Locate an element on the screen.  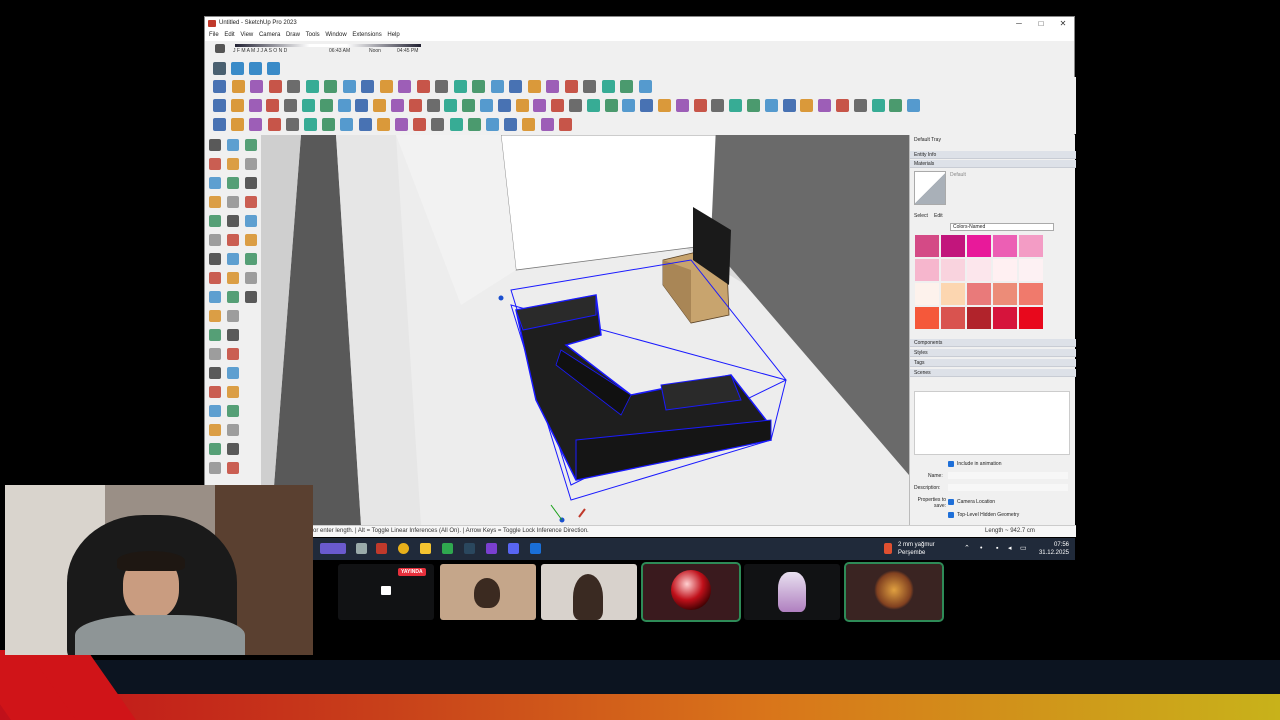
styles-header: Styles is located at coordinates (993, 353).